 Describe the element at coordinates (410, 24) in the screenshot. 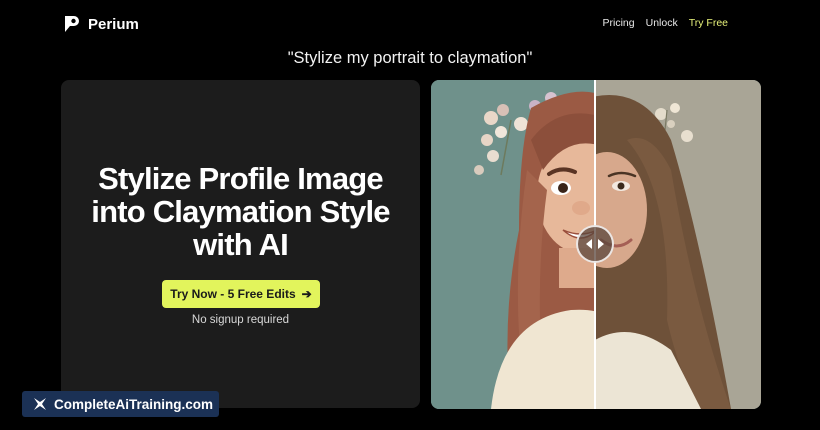

I see `header: Perium Pricing Unlock Try Free` at that location.